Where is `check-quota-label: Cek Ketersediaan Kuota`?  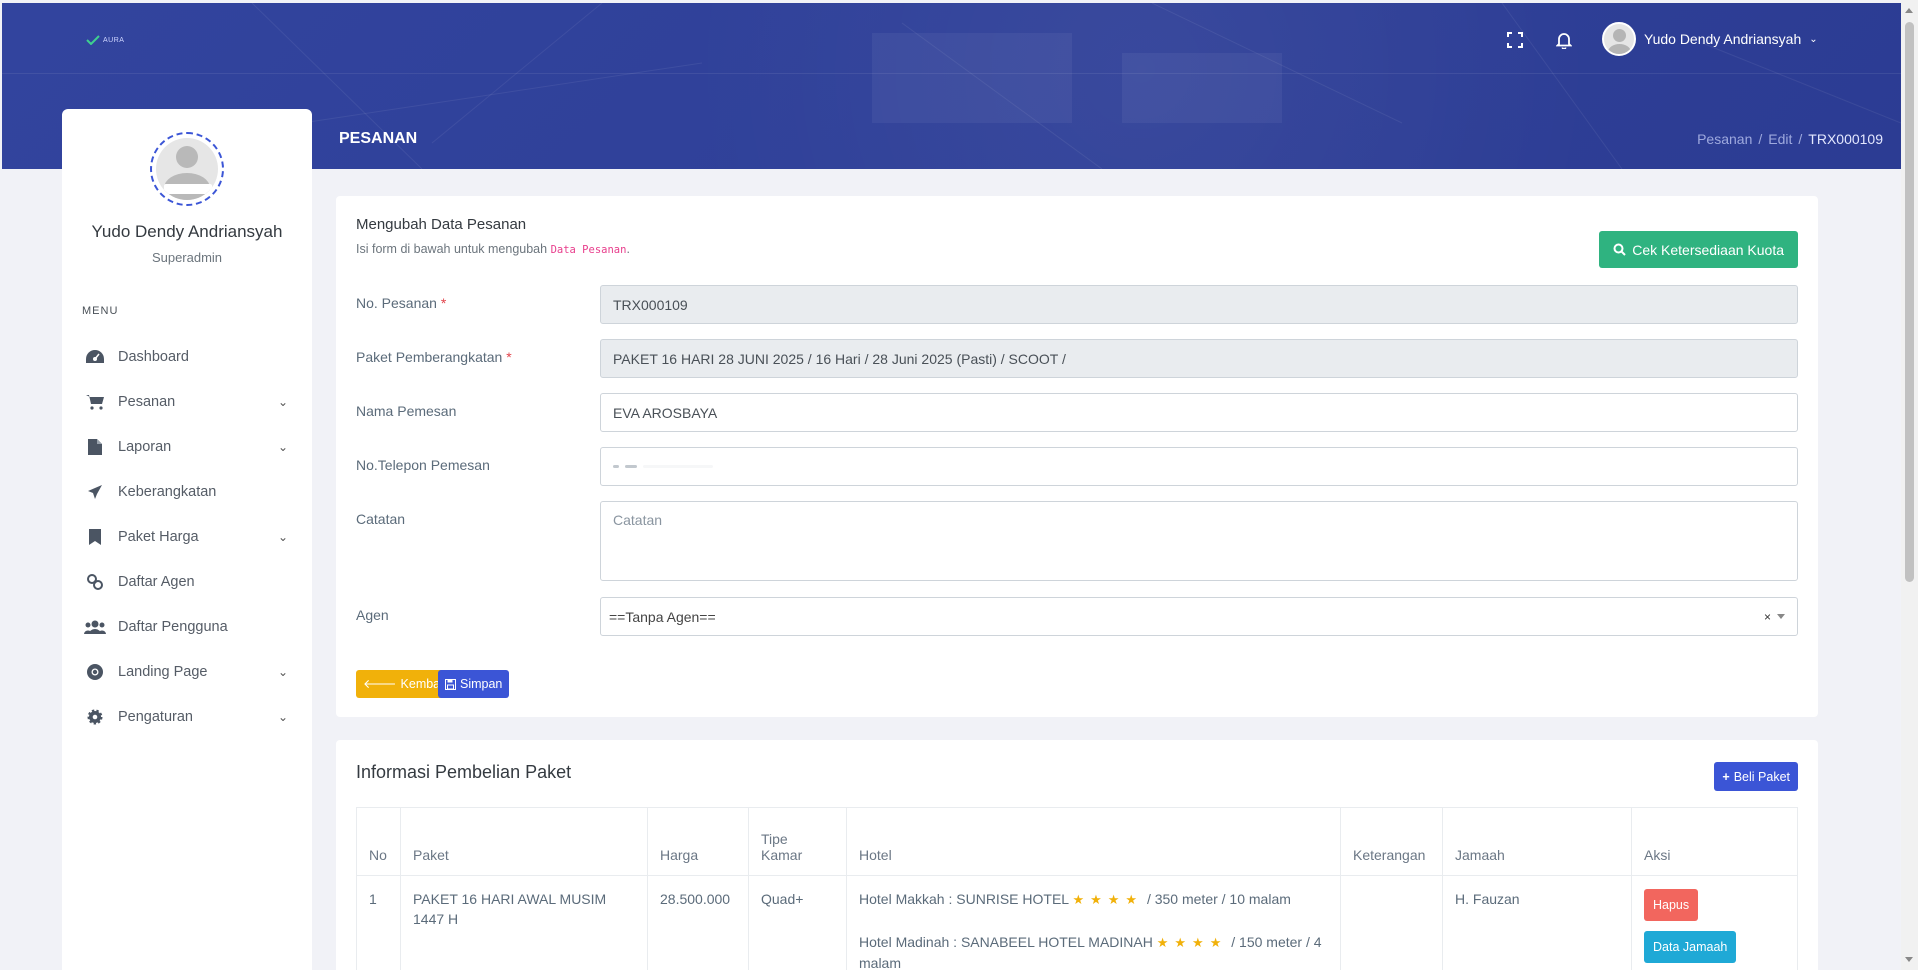 check-quota-label: Cek Ketersediaan Kuota is located at coordinates (1708, 249).